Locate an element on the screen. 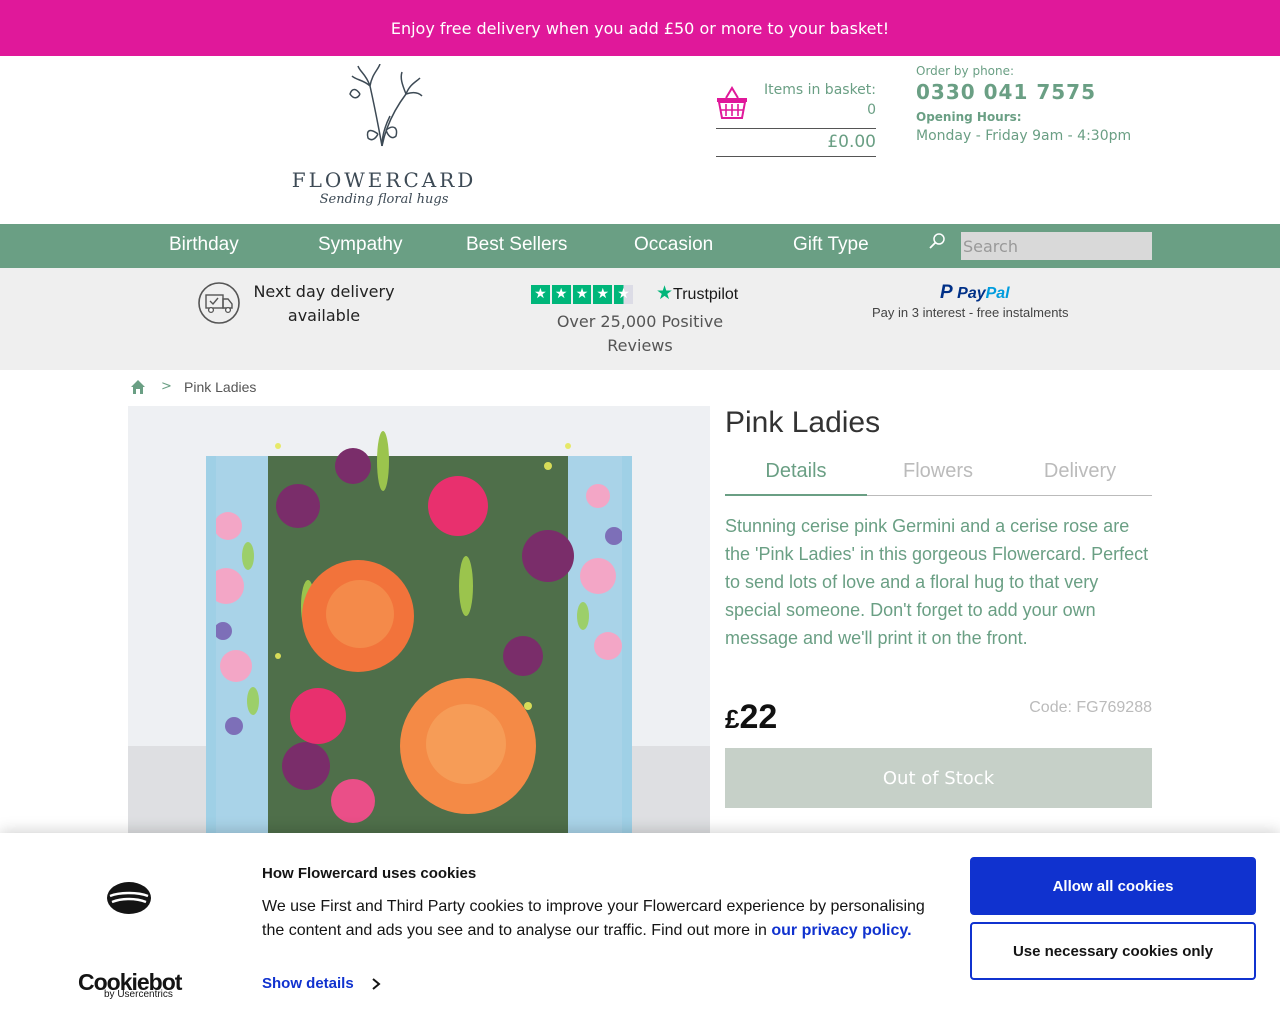 This screenshot has width=1280, height=1024. basket-summary: Items in basket: 0 £0.00 is located at coordinates (796, 119).